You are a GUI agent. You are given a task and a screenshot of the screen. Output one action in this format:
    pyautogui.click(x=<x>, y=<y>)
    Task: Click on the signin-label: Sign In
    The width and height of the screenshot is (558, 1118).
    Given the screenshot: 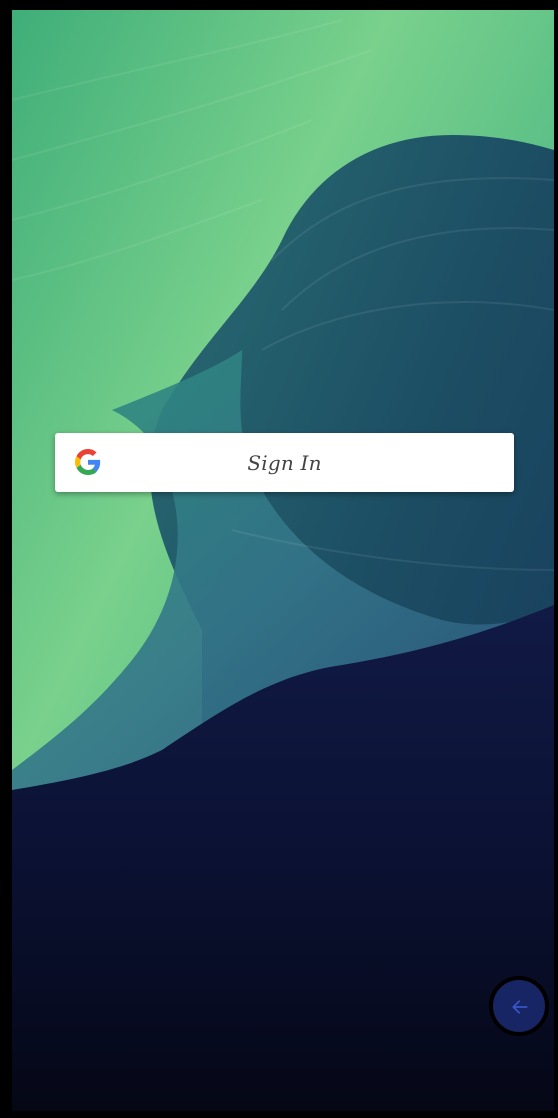 What is the action you would take?
    pyautogui.click(x=284, y=463)
    